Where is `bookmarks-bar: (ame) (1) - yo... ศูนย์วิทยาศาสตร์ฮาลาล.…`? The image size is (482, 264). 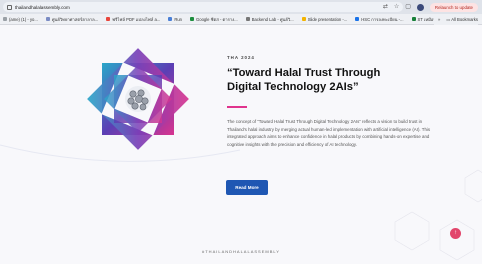
bookmarks-bar: (ame) (1) - yo... ศูนย์วิทยาศาสตร์ฮาลาล.… is located at coordinates (241, 19).